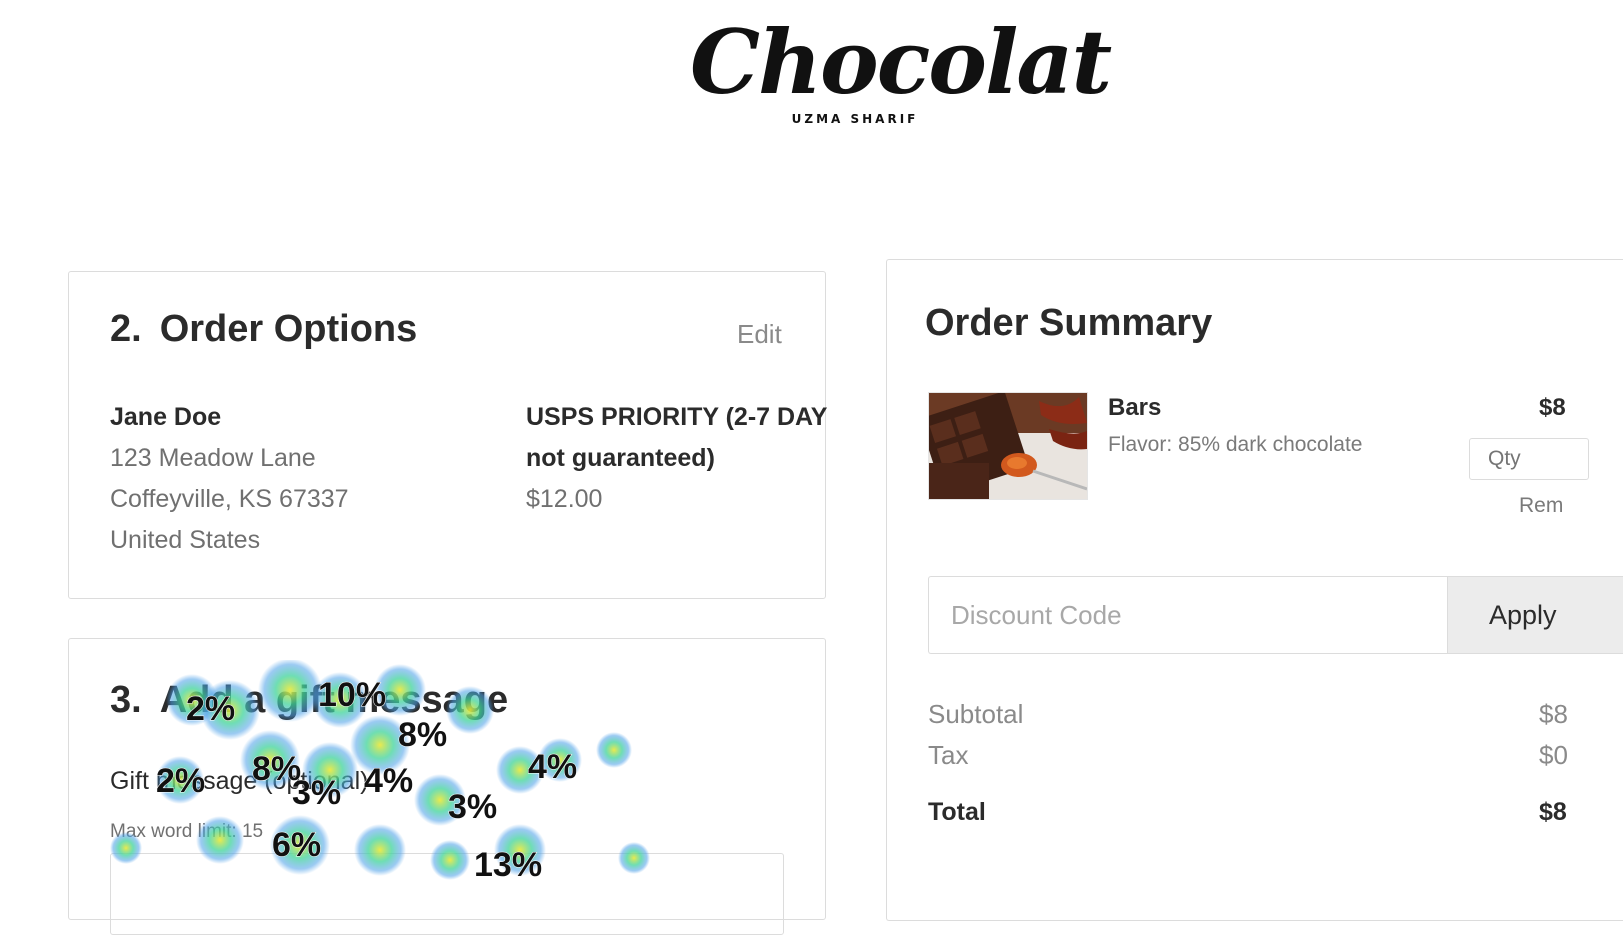 This screenshot has width=1623, height=935. Describe the element at coordinates (187, 831) in the screenshot. I see `gift-message-limit: Max word limit: 15` at that location.